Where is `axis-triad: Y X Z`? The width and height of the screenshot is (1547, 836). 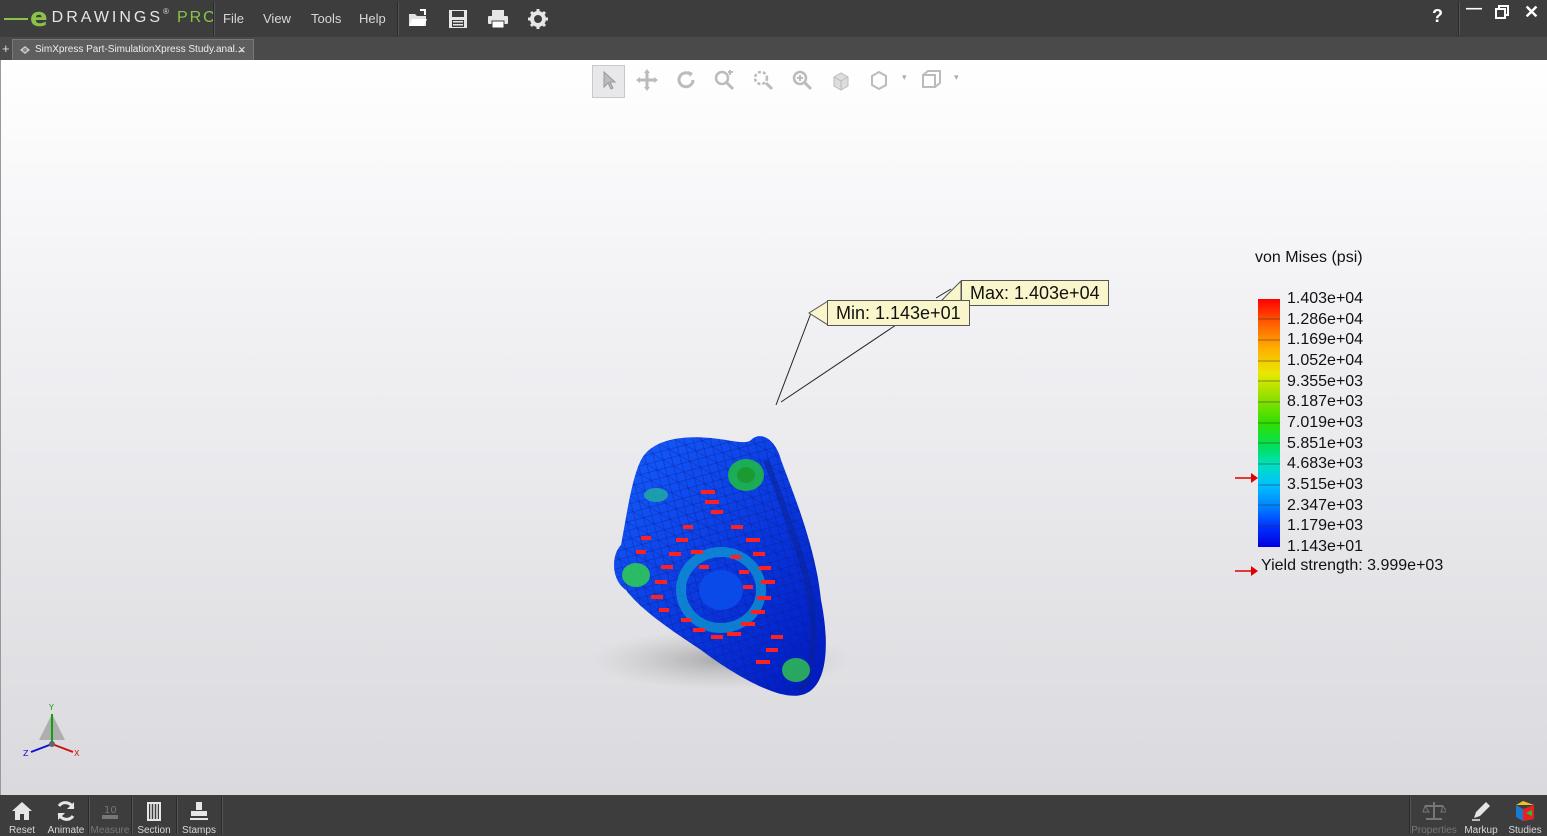 axis-triad: Y X Z is located at coordinates (51, 730).